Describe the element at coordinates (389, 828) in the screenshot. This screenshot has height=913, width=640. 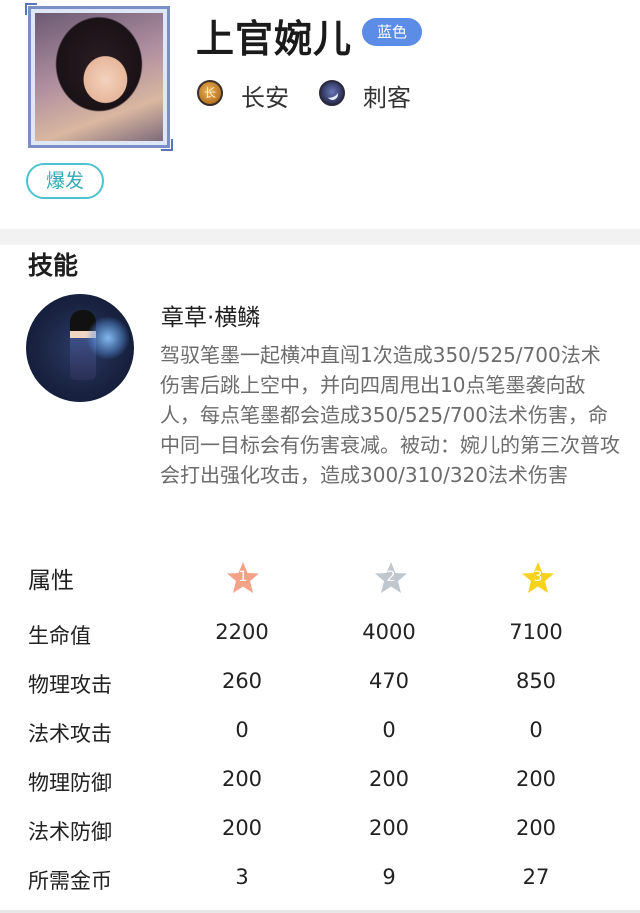
I see `cell-magic-defense-star2: 200` at that location.